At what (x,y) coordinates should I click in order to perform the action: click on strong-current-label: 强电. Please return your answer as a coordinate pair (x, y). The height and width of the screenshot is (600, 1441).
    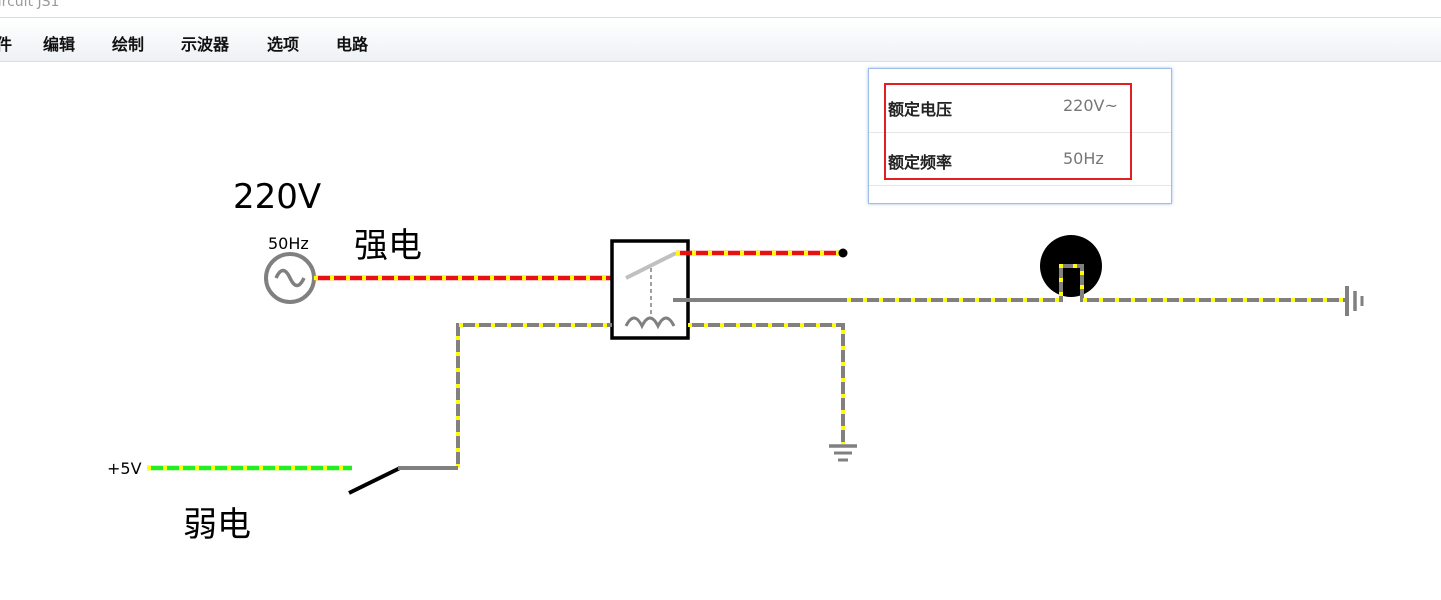
    Looking at the image, I should click on (388, 246).